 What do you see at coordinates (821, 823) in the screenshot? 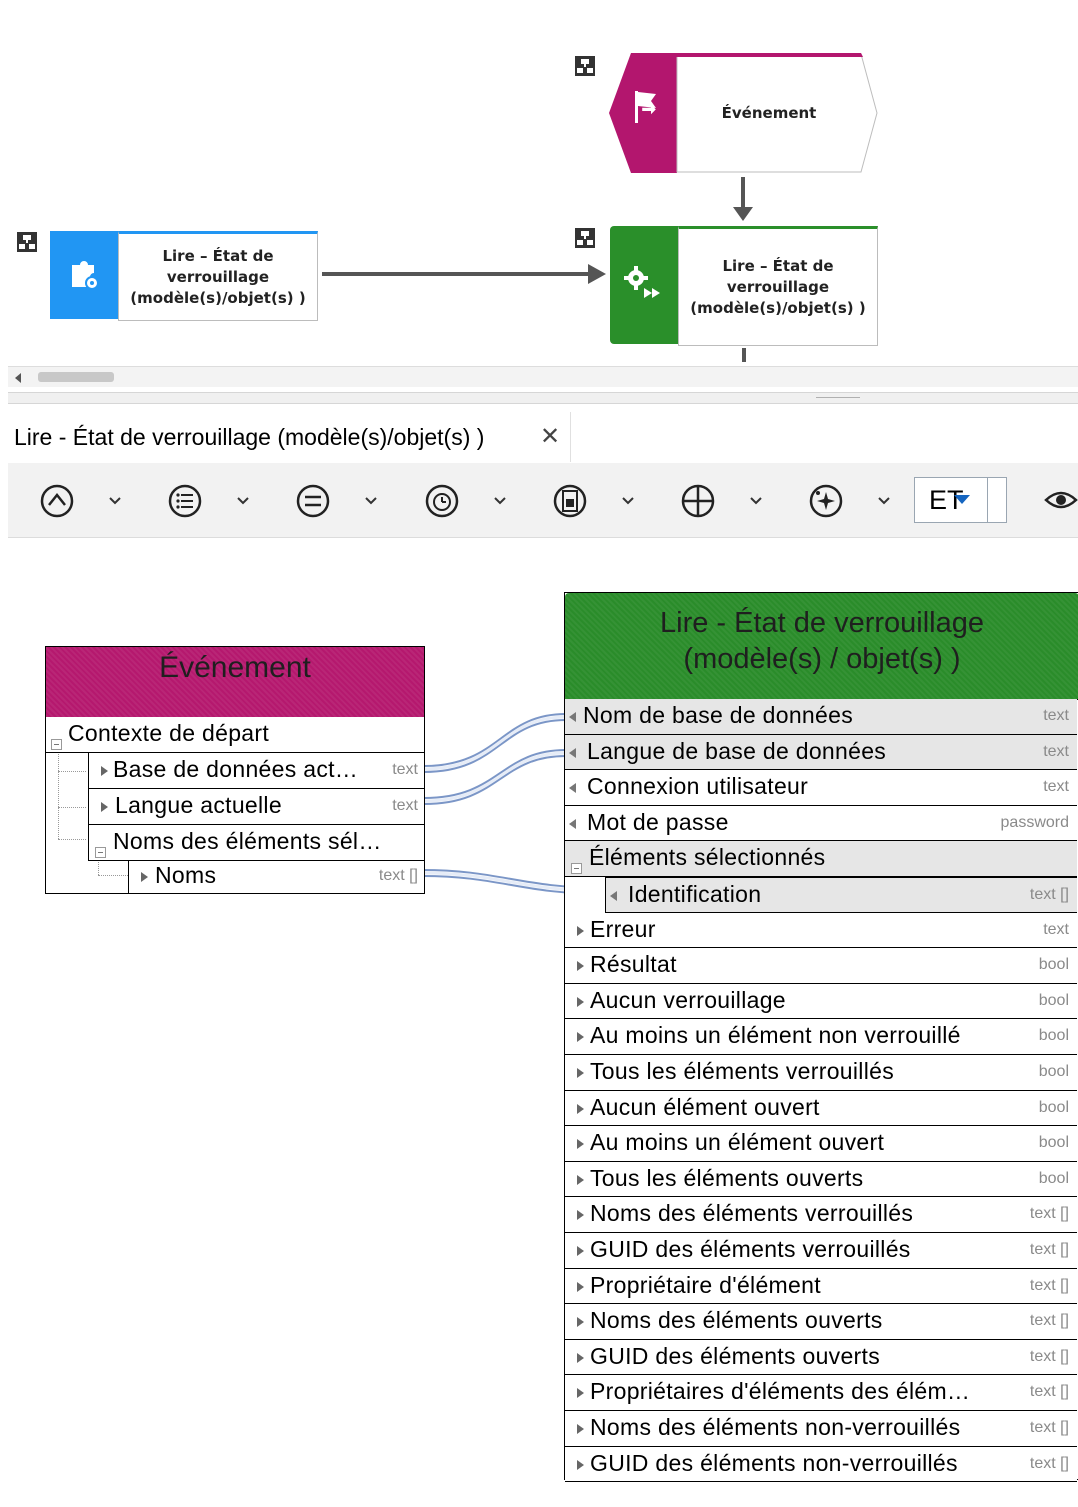
I see `function-input-row: Mot de passe password` at bounding box center [821, 823].